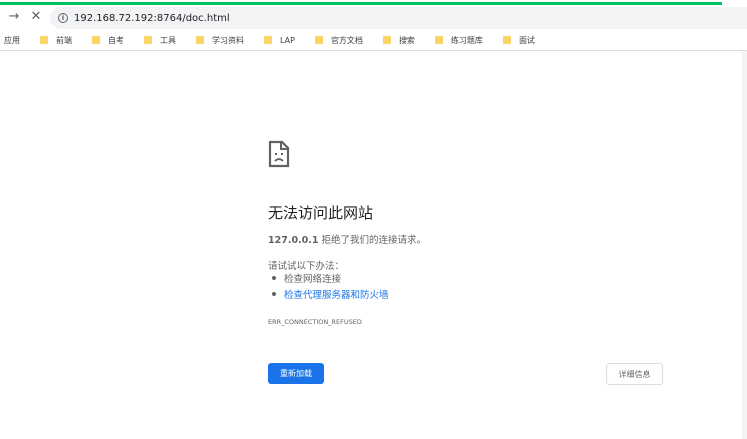 The width and height of the screenshot is (747, 439). I want to click on bookmark-folder: 工具, so click(160, 40).